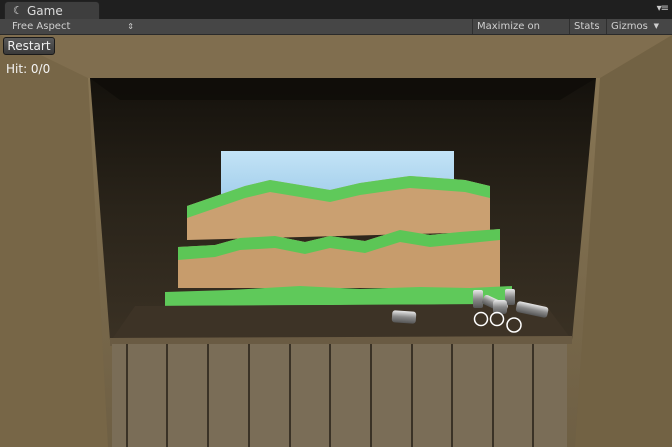 The width and height of the screenshot is (672, 447). What do you see at coordinates (45, 11) in the screenshot?
I see `tab-game-label: Game` at bounding box center [45, 11].